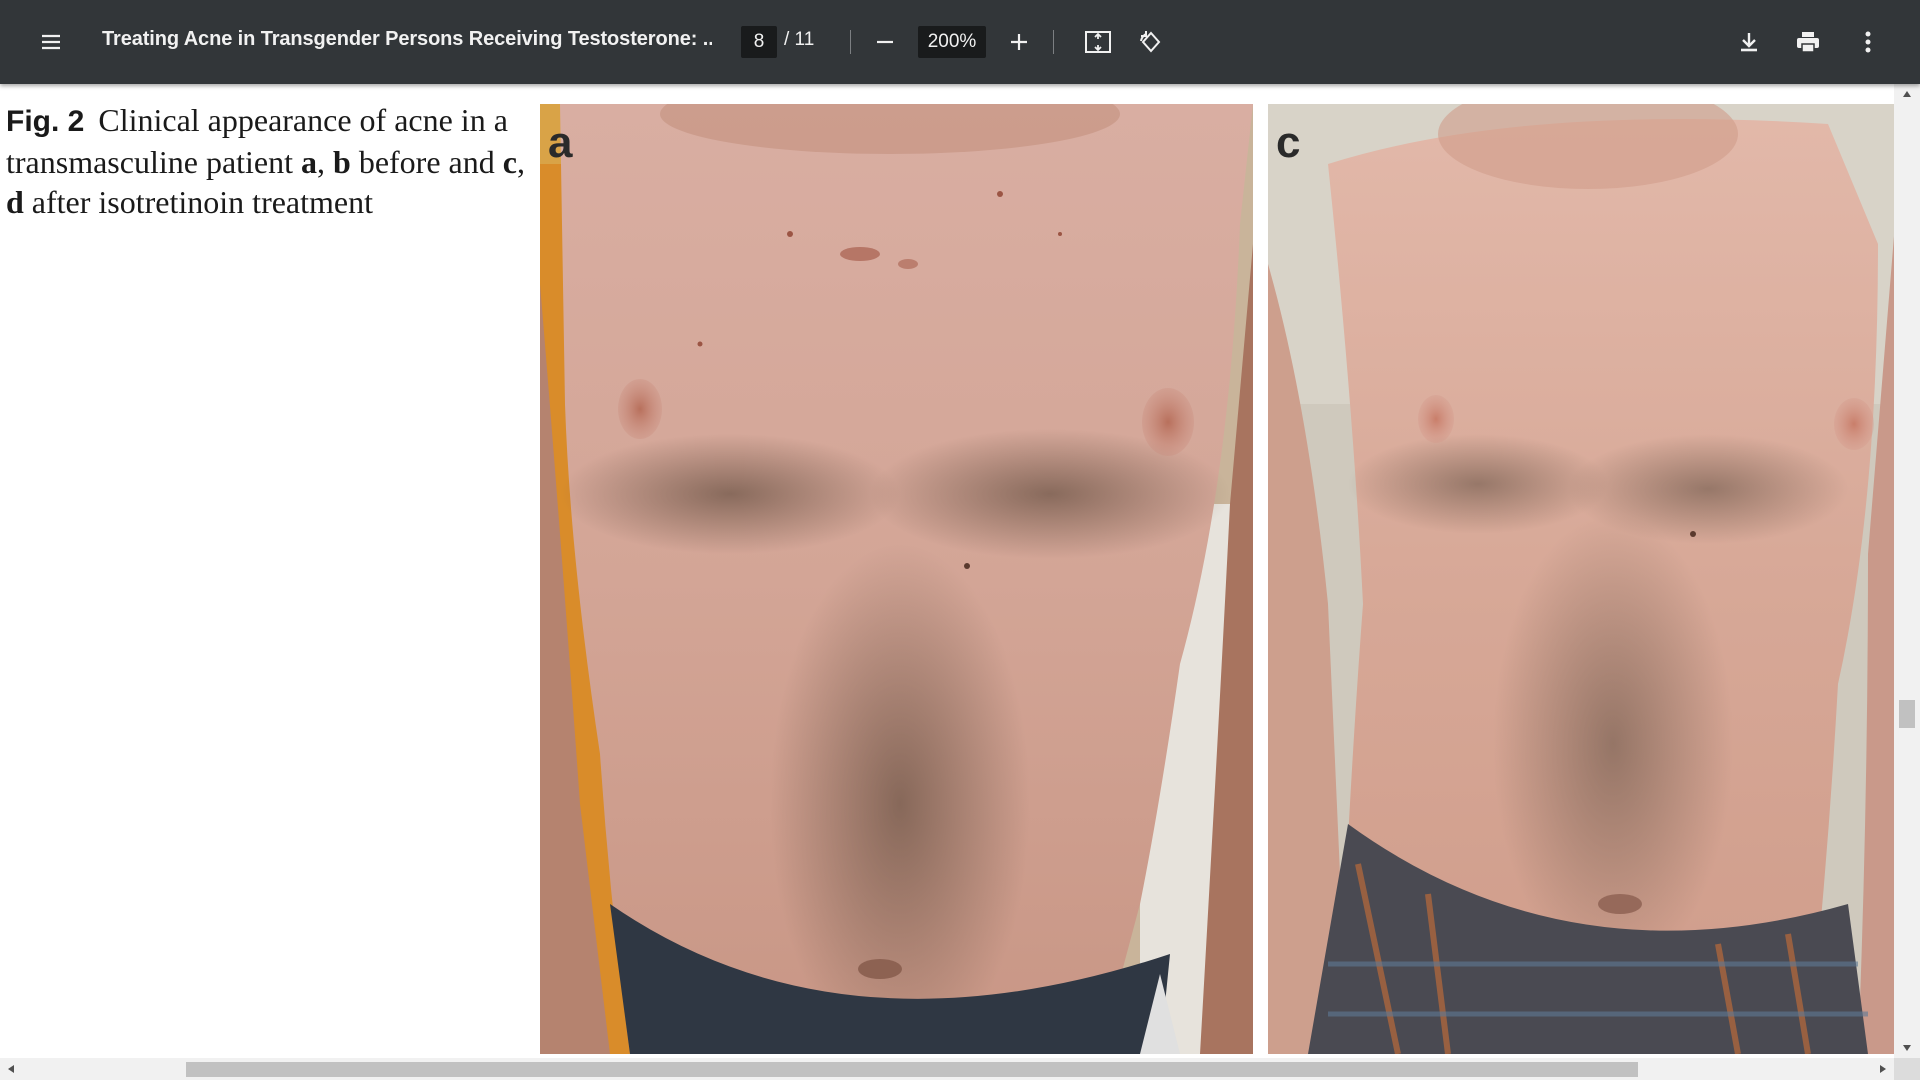 This screenshot has width=1920, height=1080. I want to click on caption-panel-ref: a, so click(309, 162).